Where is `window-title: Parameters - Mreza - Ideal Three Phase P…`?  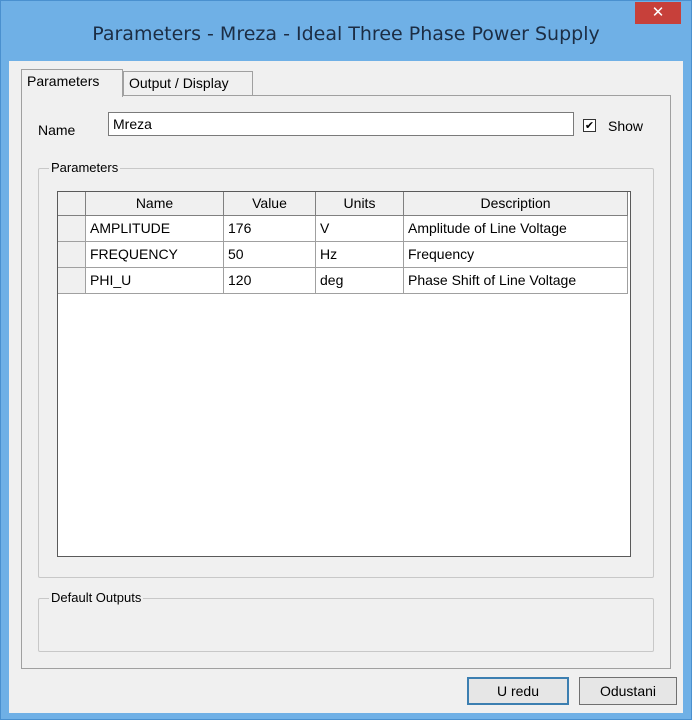 window-title: Parameters - Mreza - Ideal Three Phase P… is located at coordinates (346, 34).